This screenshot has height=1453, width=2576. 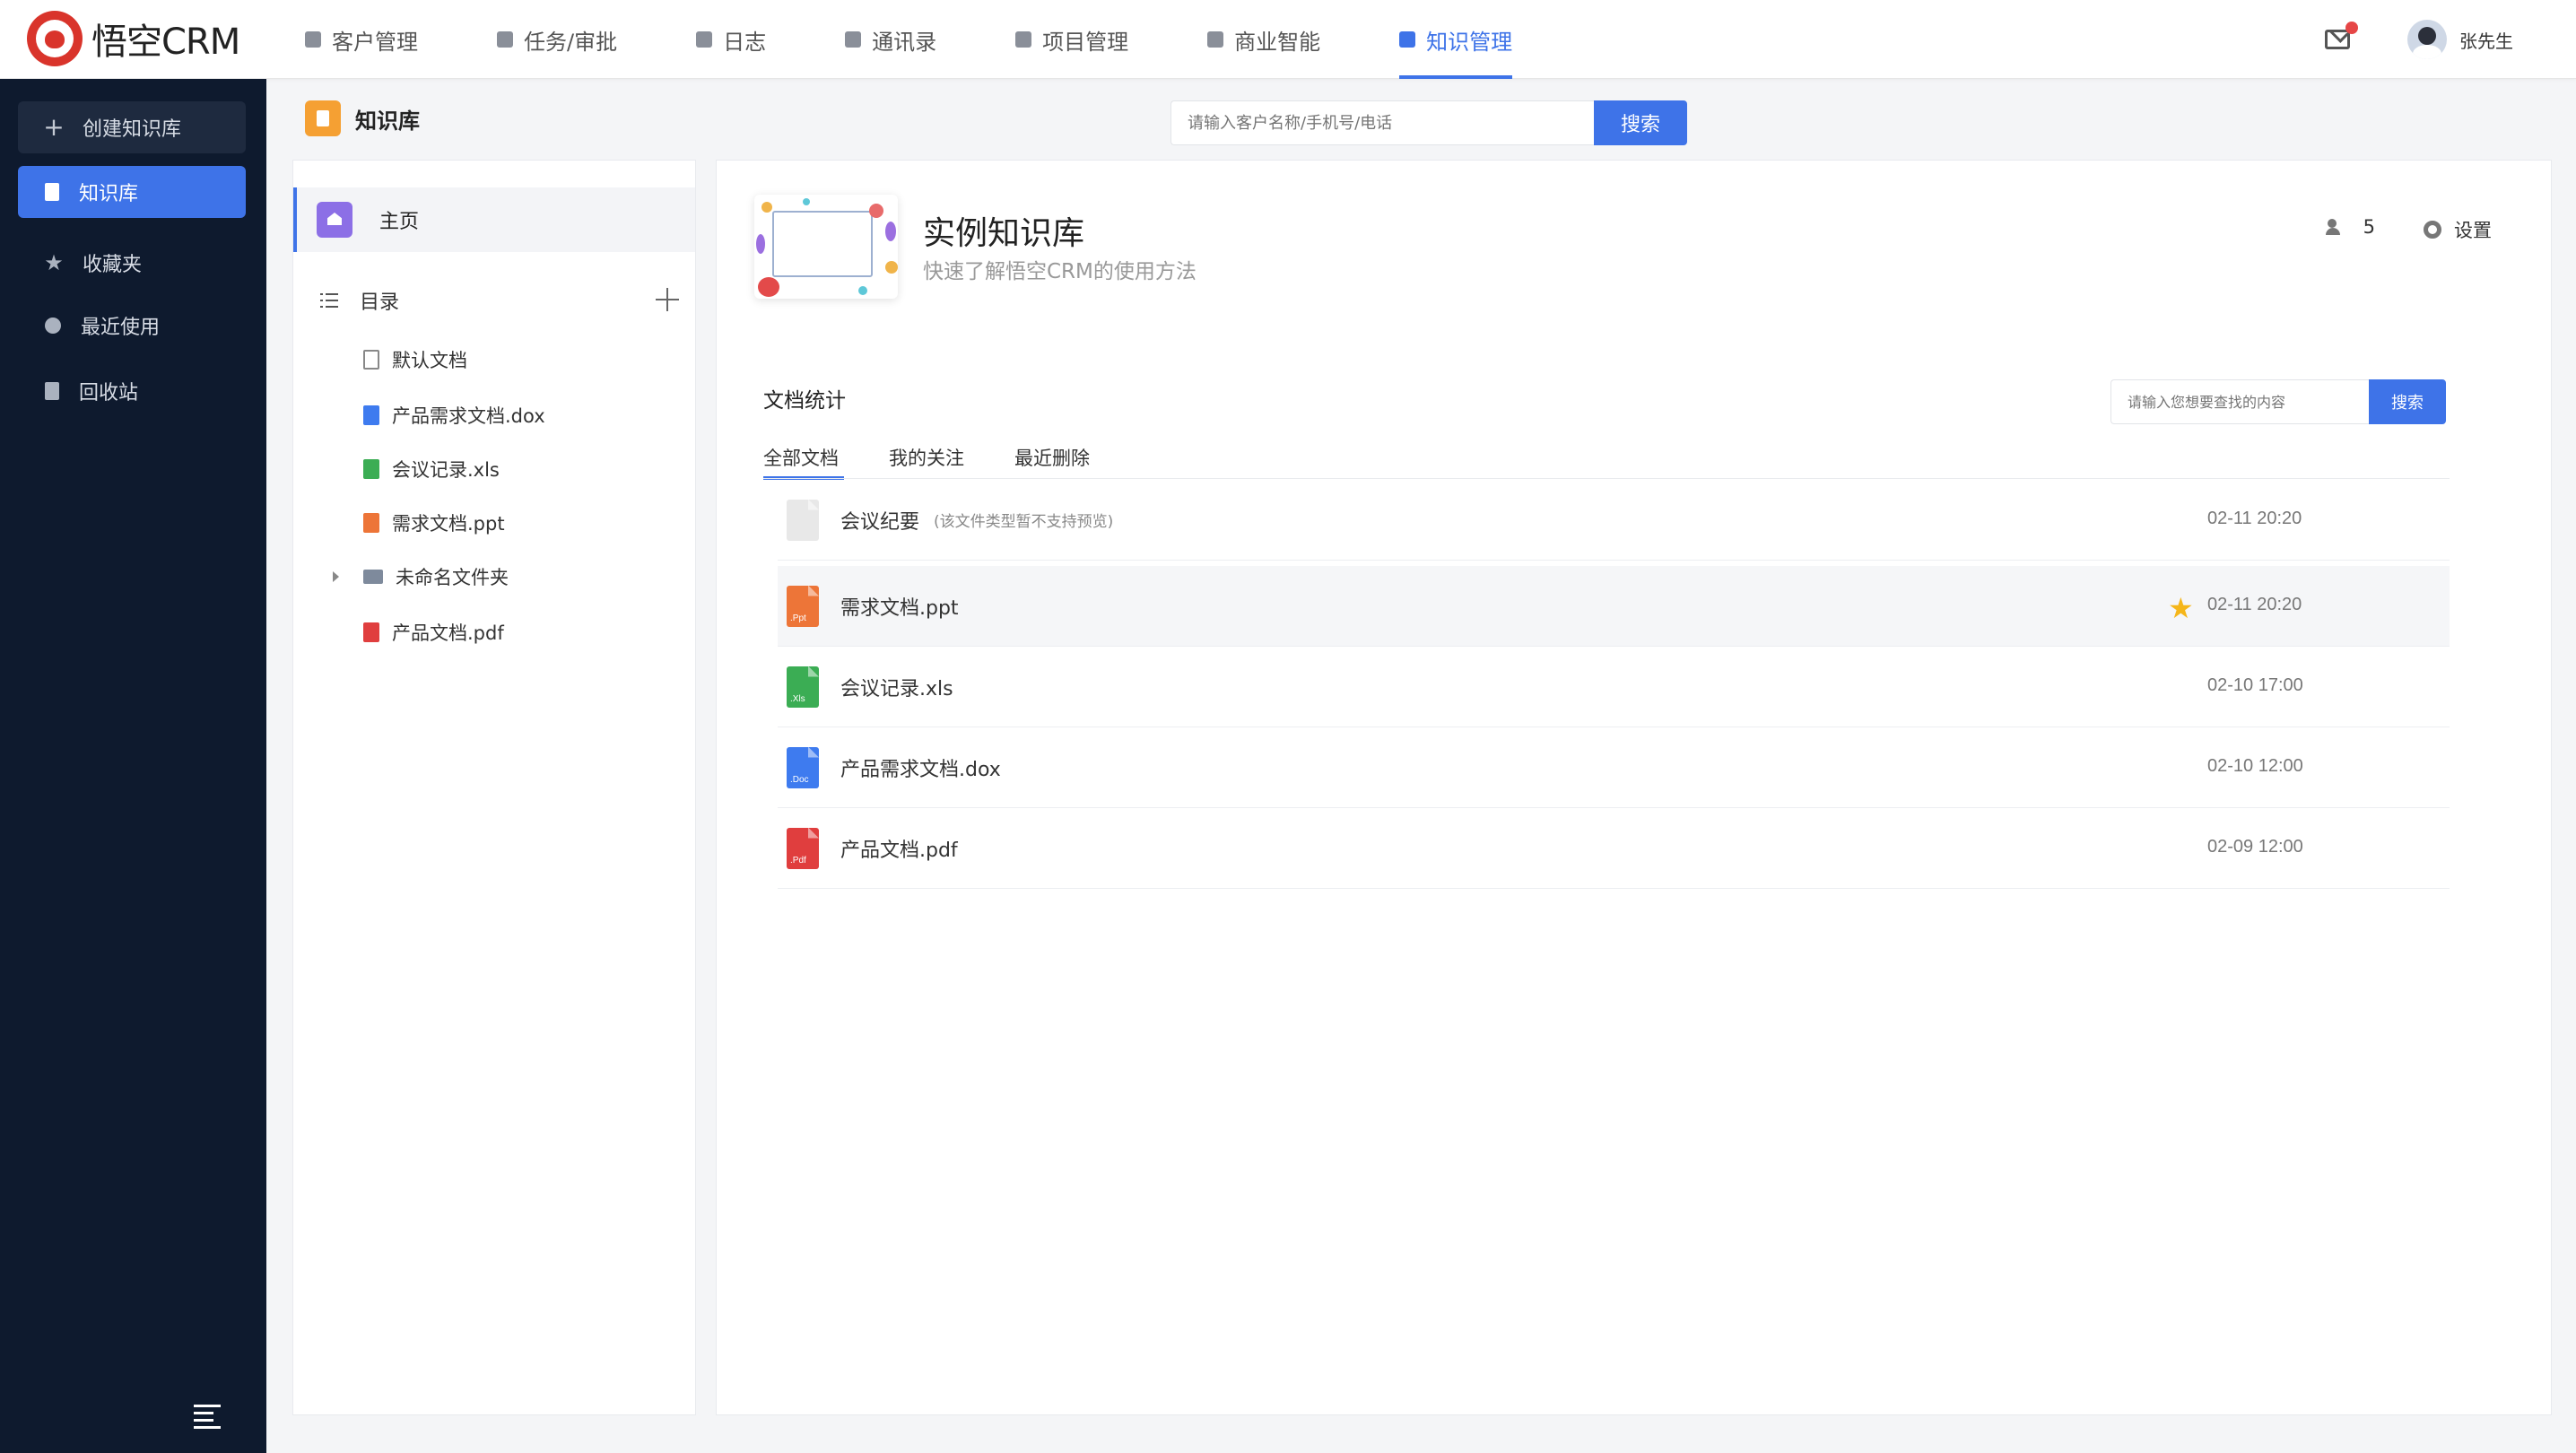 I want to click on settings-button: 设置, so click(x=2458, y=229).